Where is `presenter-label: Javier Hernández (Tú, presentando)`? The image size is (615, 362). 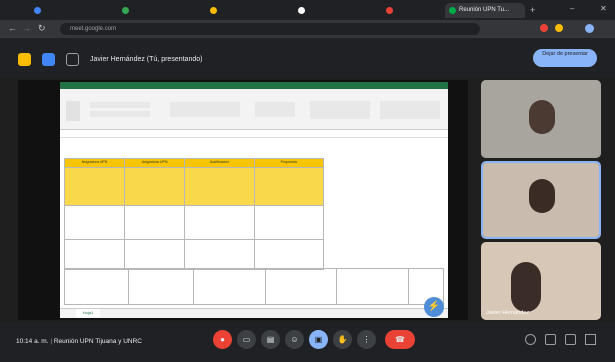
presenter-label: Javier Hernández (Tú, presentando) is located at coordinates (146, 59).